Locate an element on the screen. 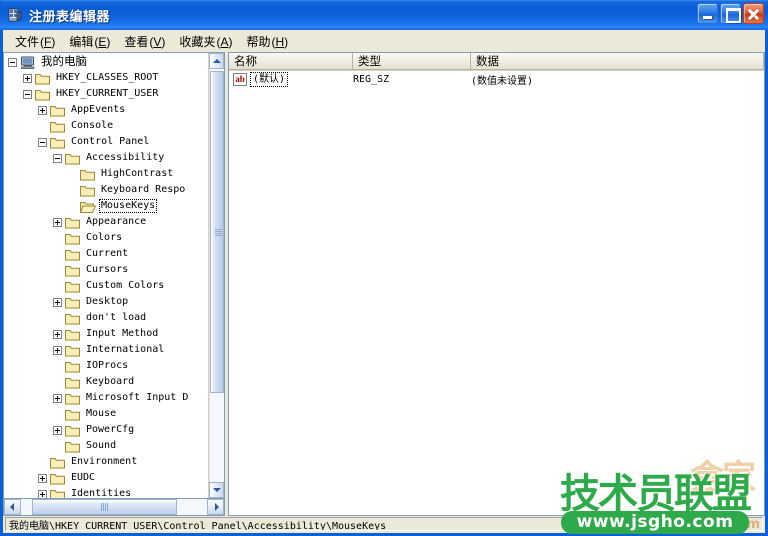 The width and height of the screenshot is (768, 536). tree-node-label: Current is located at coordinates (107, 253).